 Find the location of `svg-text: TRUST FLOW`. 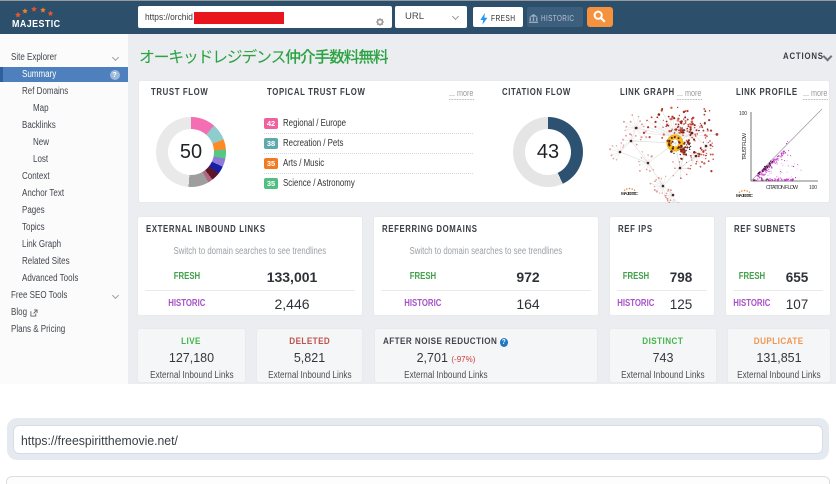

svg-text: TRUST FLOW is located at coordinates (745, 146).